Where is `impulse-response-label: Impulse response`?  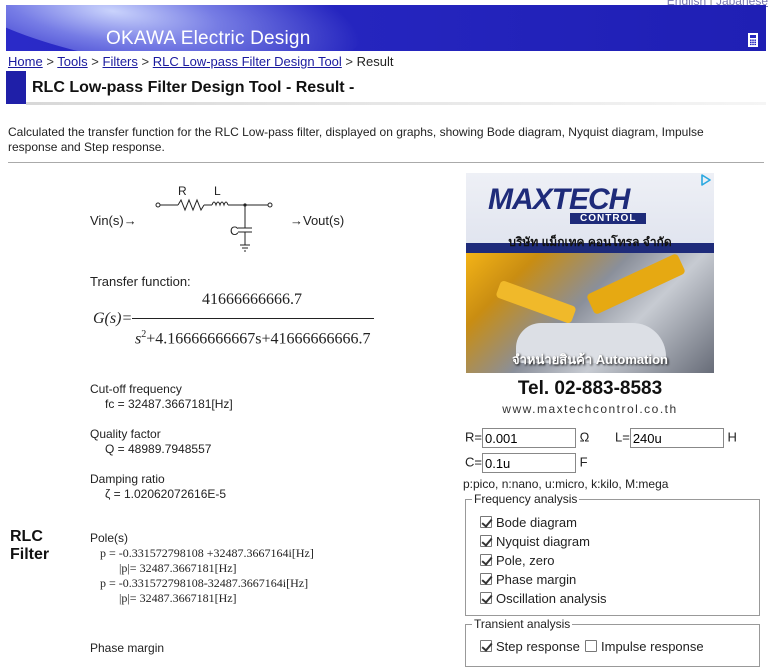
impulse-response-label: Impulse response is located at coordinates (652, 646).